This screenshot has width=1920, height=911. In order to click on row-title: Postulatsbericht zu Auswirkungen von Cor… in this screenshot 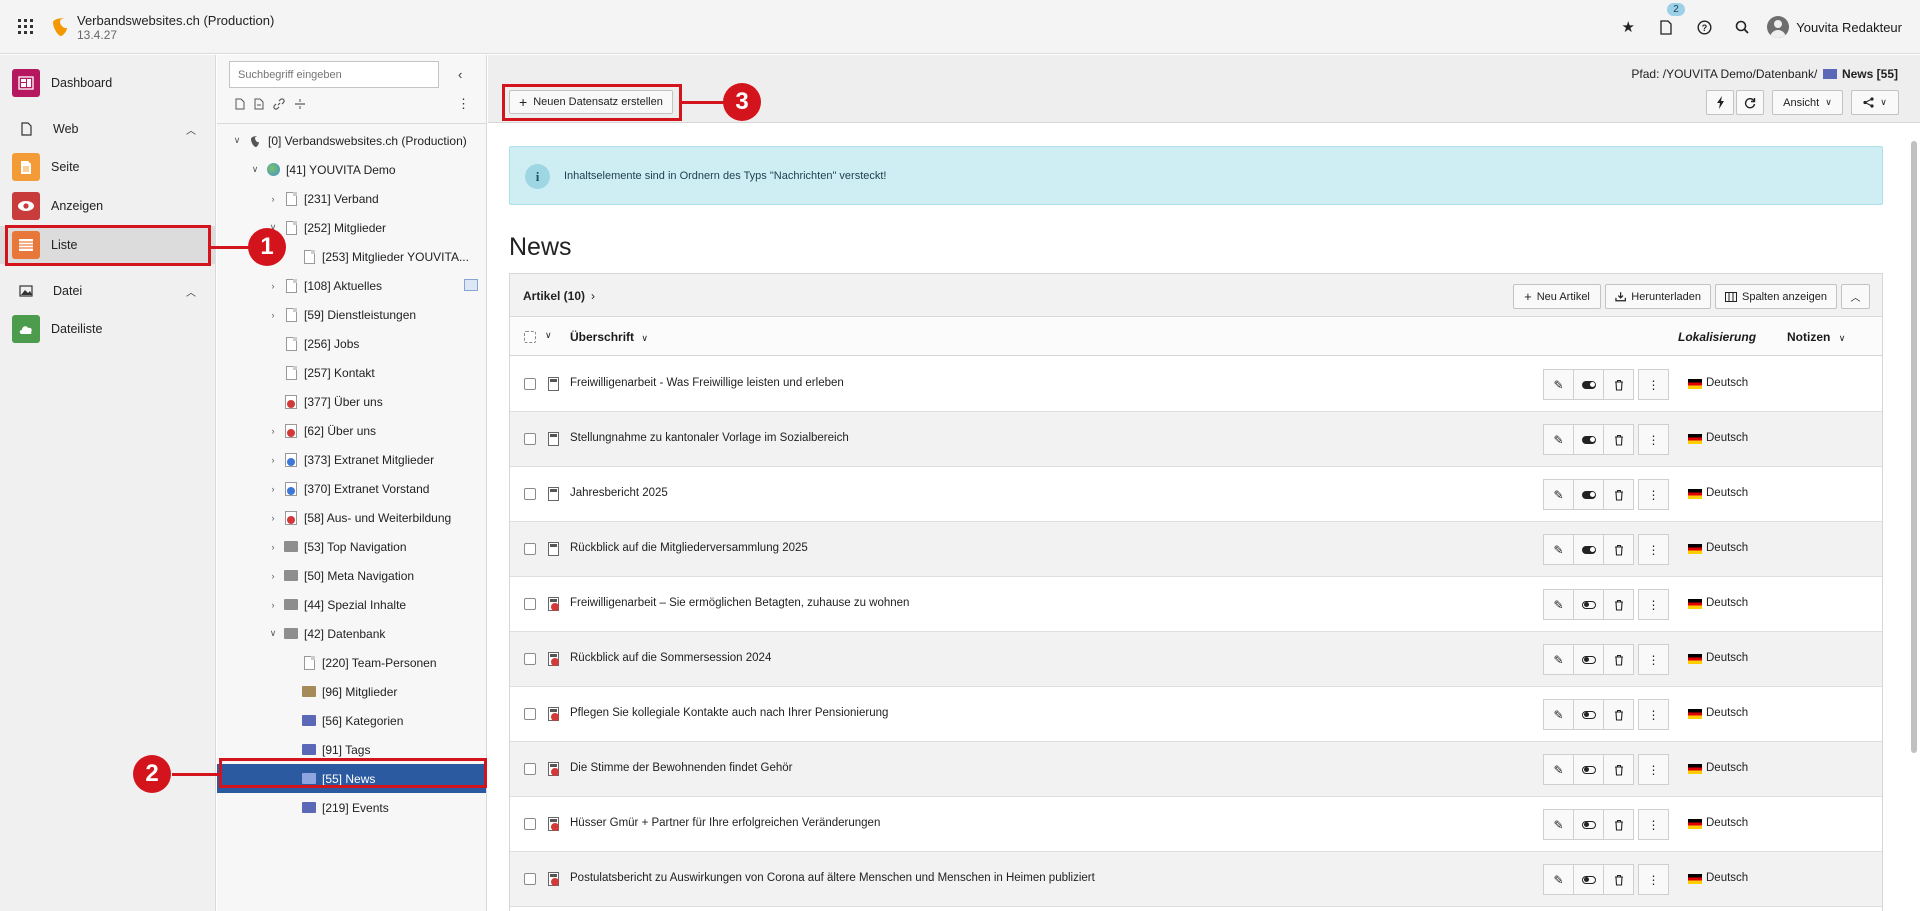, I will do `click(832, 878)`.